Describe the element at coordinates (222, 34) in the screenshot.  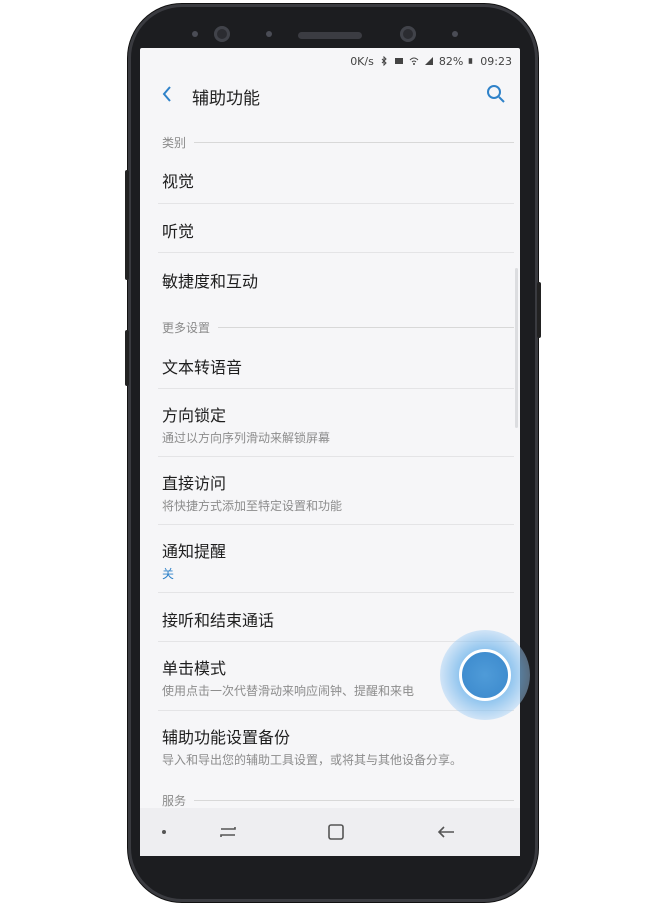
I see `front-camera-icon` at that location.